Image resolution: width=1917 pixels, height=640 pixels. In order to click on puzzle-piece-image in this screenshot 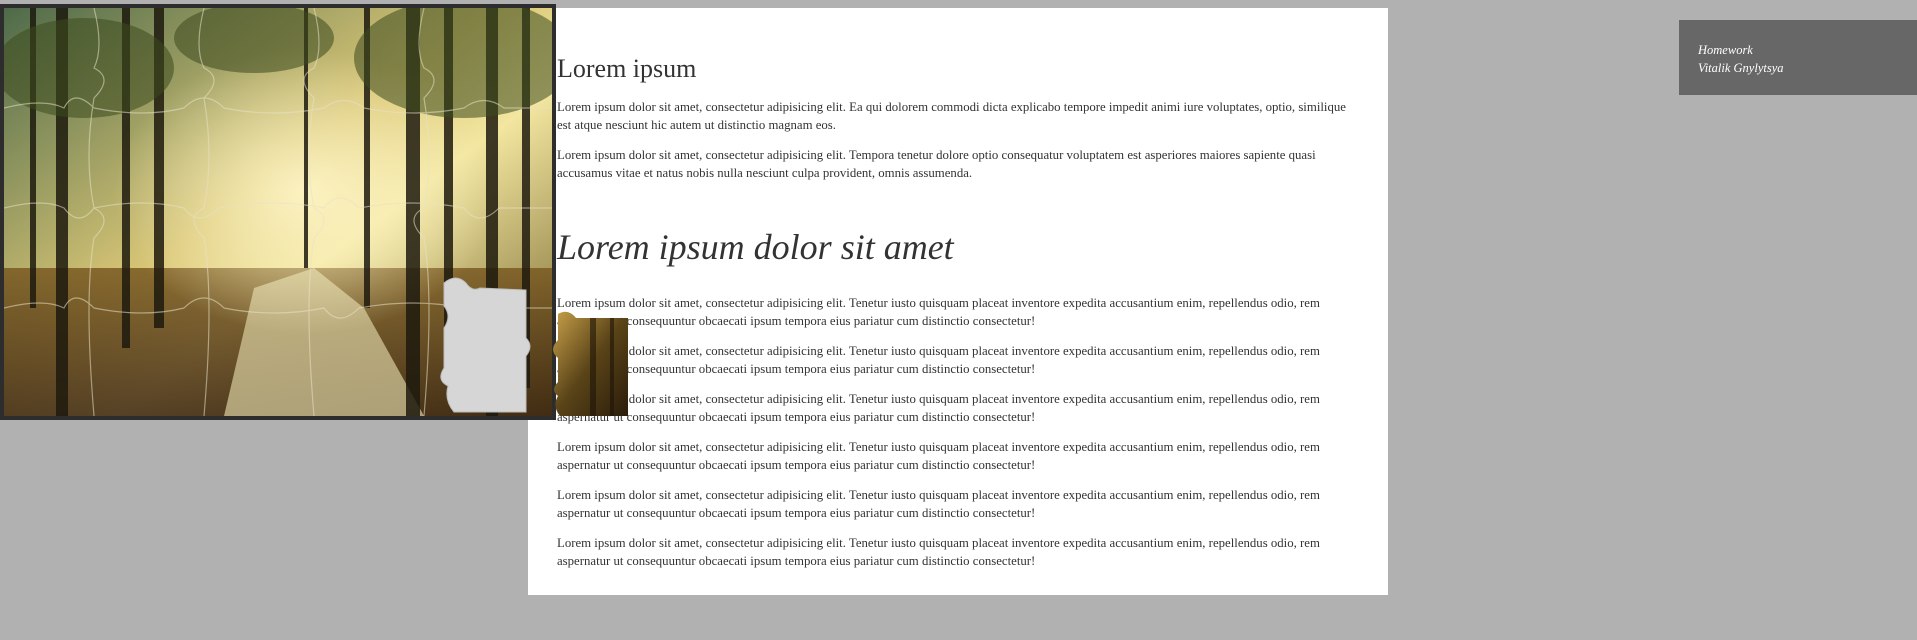, I will do `click(590, 363)`.